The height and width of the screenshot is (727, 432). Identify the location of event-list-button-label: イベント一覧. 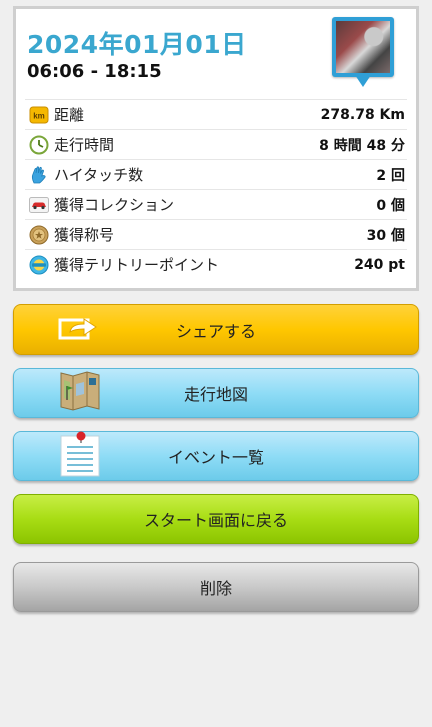
(215, 457).